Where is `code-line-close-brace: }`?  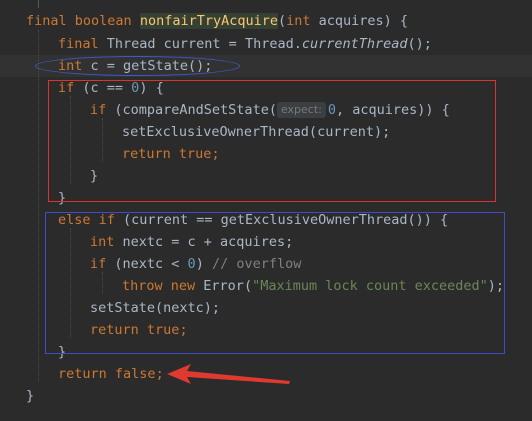 code-line-close-brace: } is located at coordinates (30, 396).